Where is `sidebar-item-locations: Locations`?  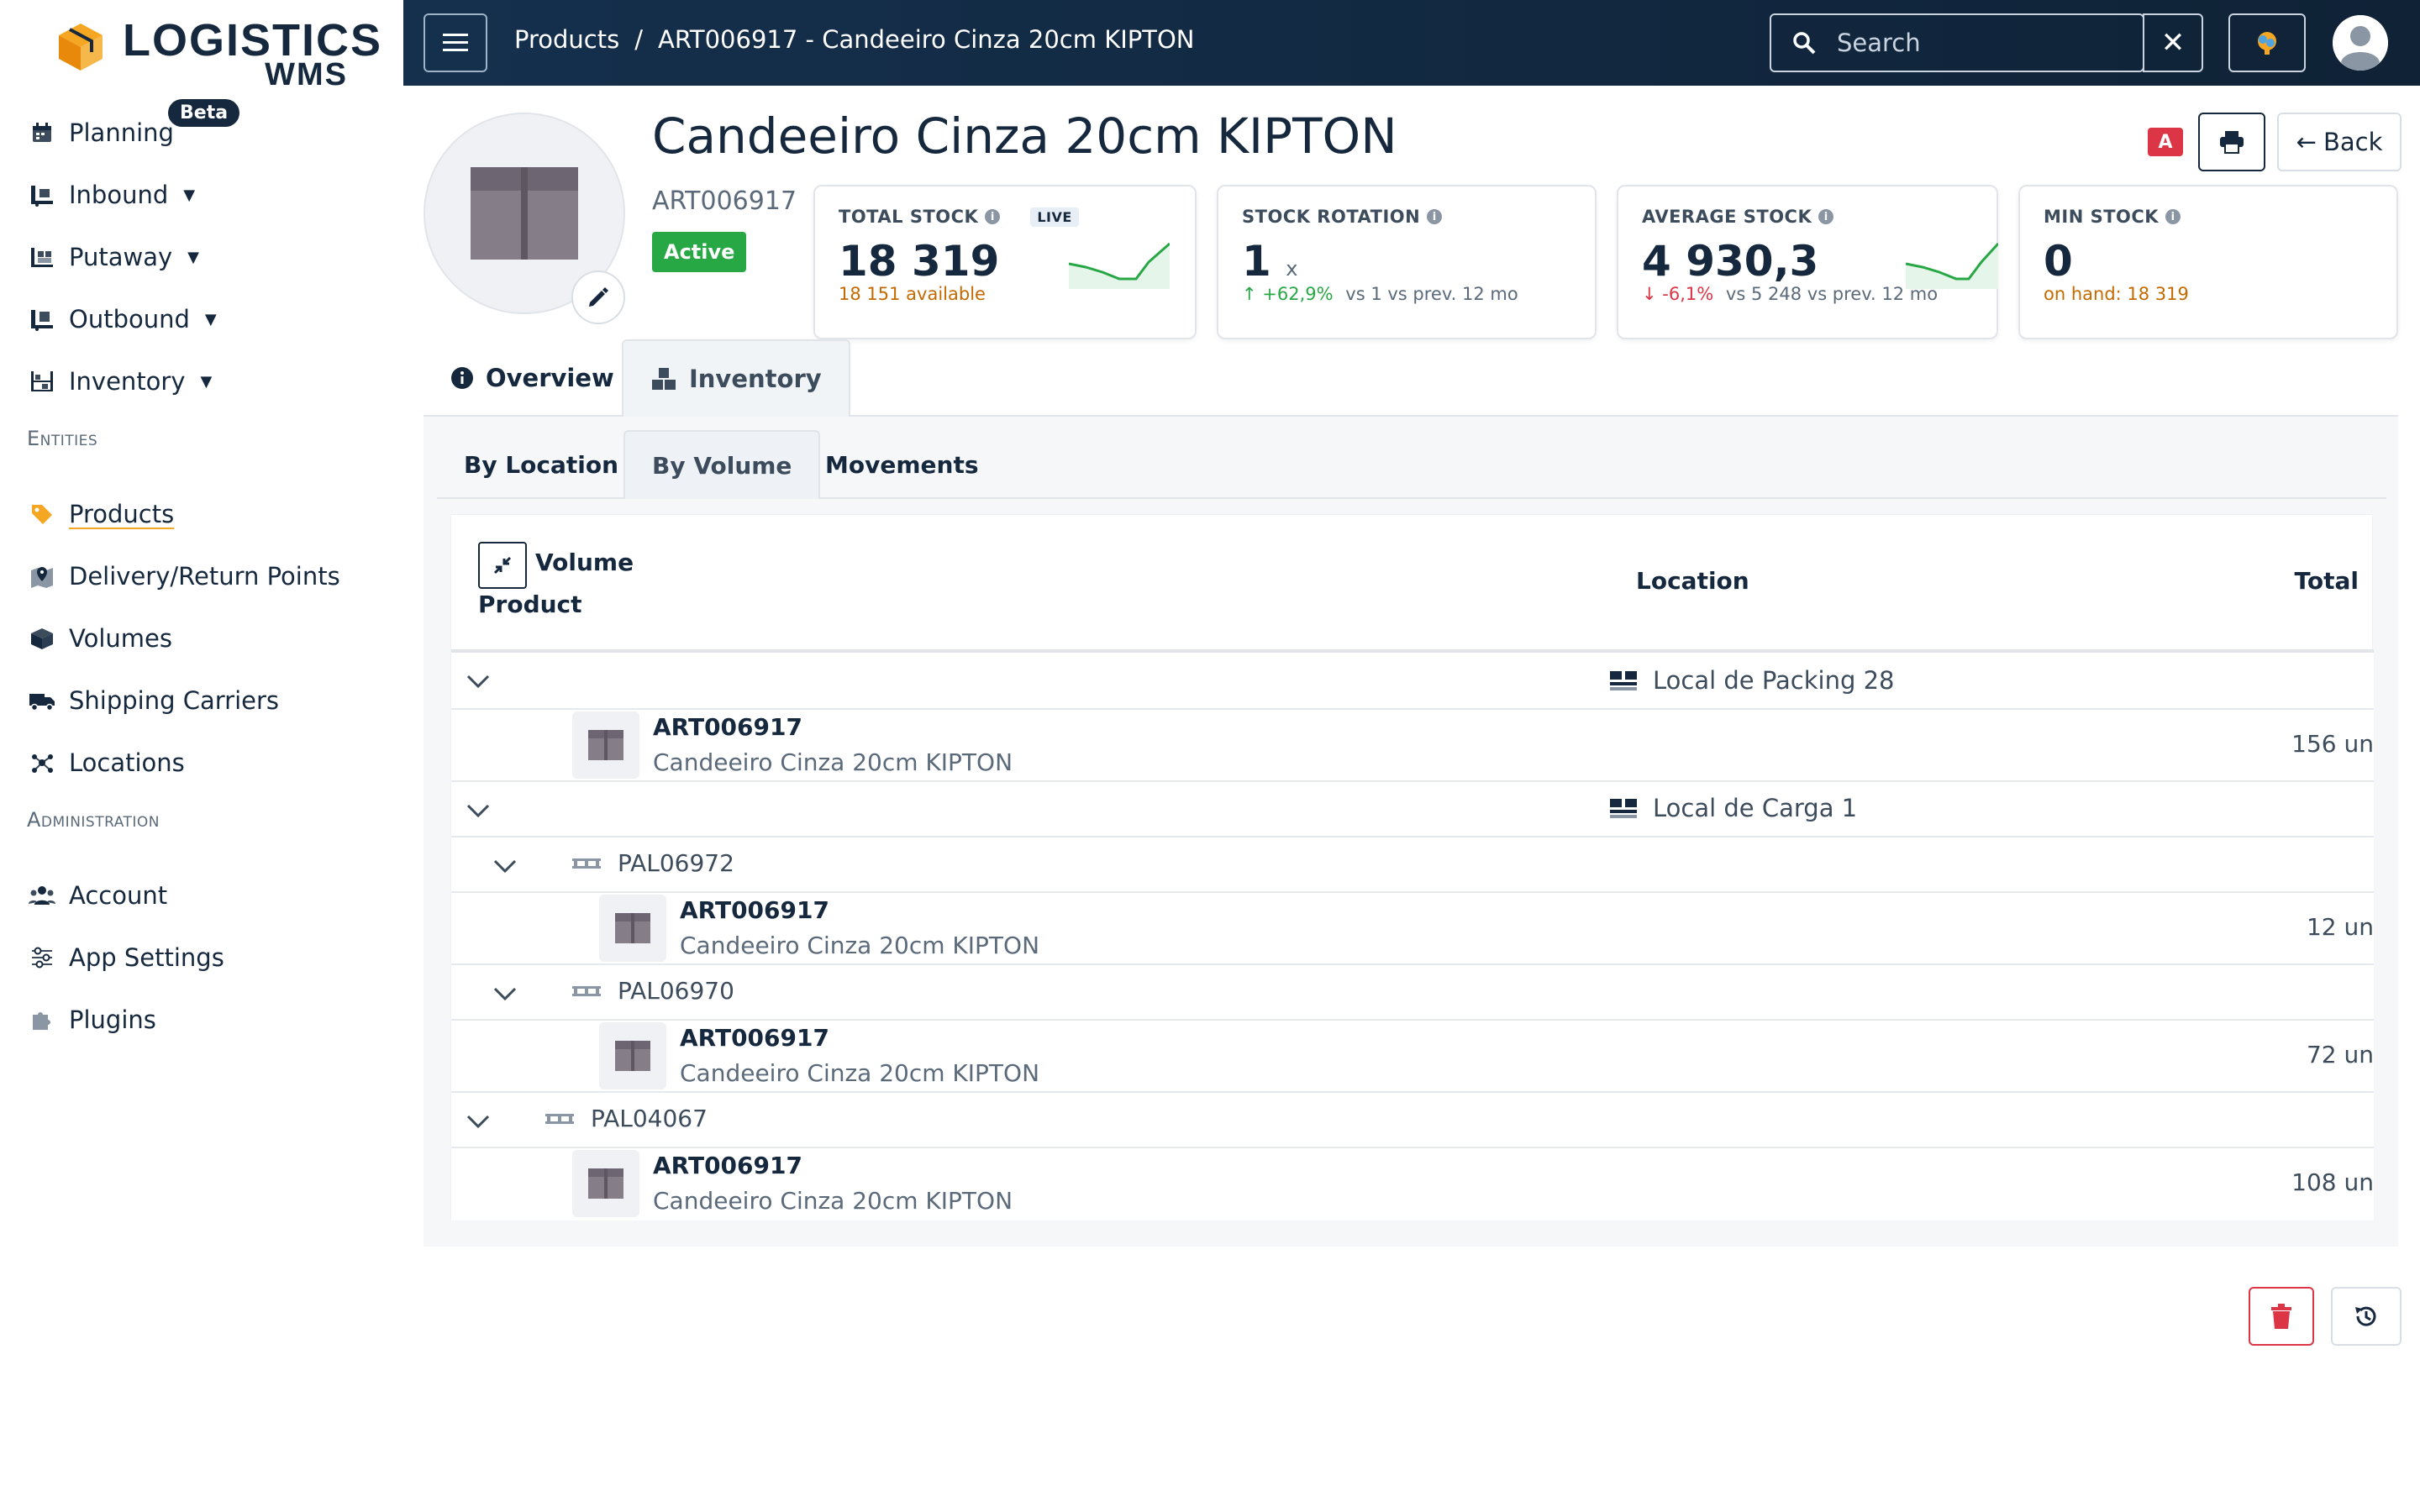 sidebar-item-locations: Locations is located at coordinates (106, 762).